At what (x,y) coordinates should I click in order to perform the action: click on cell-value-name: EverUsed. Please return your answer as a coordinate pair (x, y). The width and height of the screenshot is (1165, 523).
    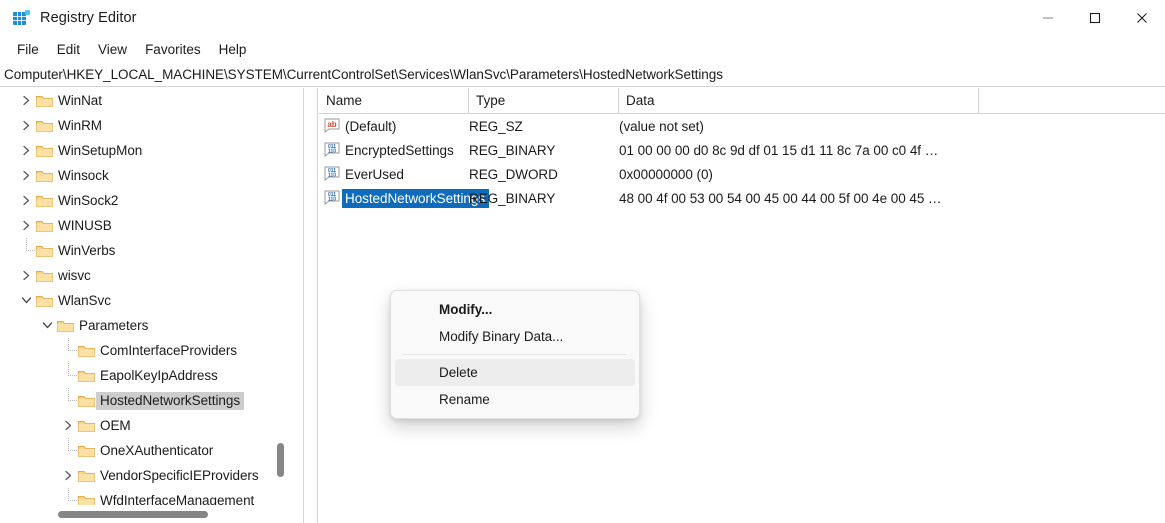
    Looking at the image, I should click on (374, 174).